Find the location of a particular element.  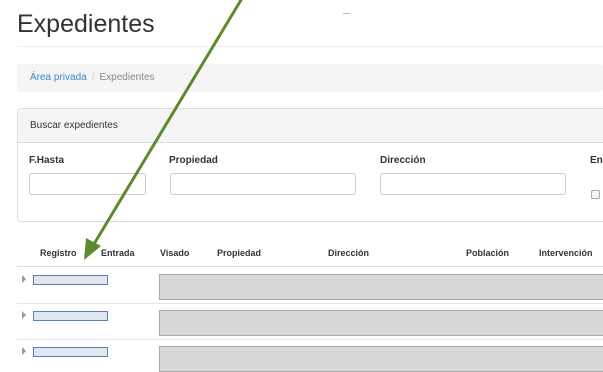

breadcrumb: Área privada / Expedientes is located at coordinates (310, 78).